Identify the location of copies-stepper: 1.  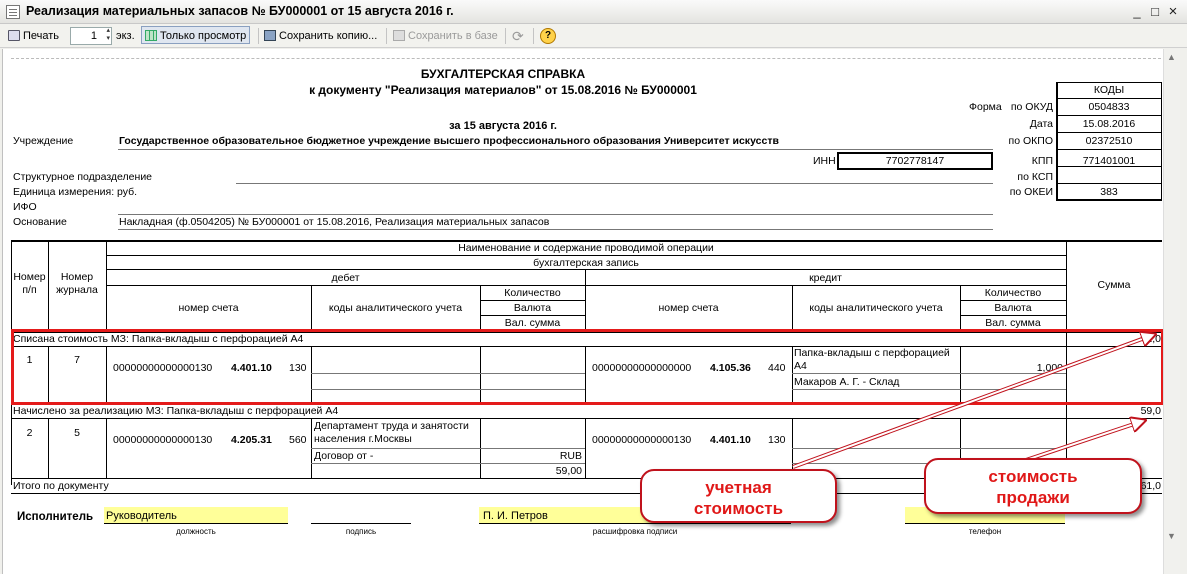
(91, 36).